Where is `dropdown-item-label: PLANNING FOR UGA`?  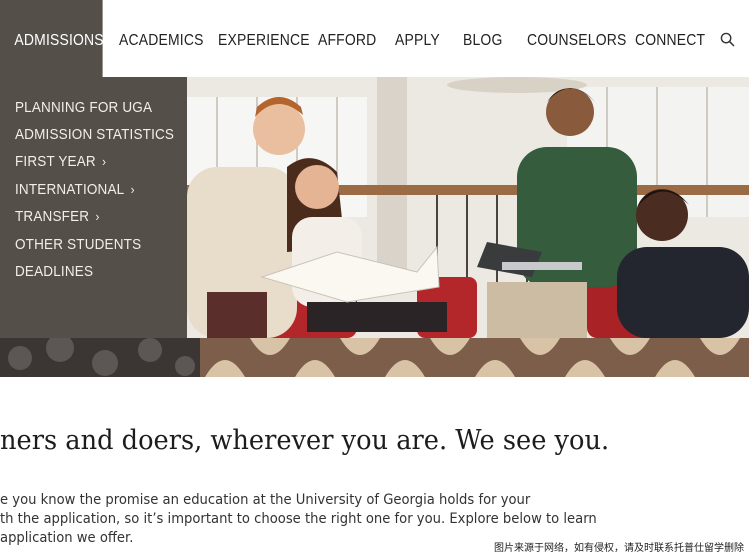
dropdown-item-label: PLANNING FOR UGA is located at coordinates (84, 107).